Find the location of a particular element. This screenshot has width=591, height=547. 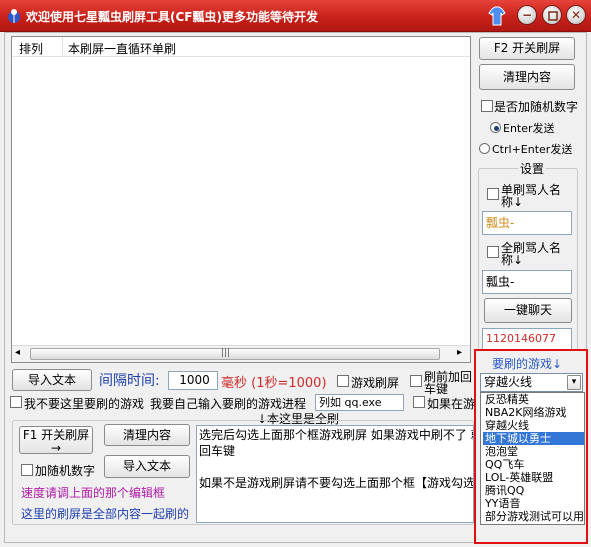

window-title: 欢迎使用七星瓢虫刷屏工具(CF瓢虫)更多功能等待开发 is located at coordinates (172, 17).